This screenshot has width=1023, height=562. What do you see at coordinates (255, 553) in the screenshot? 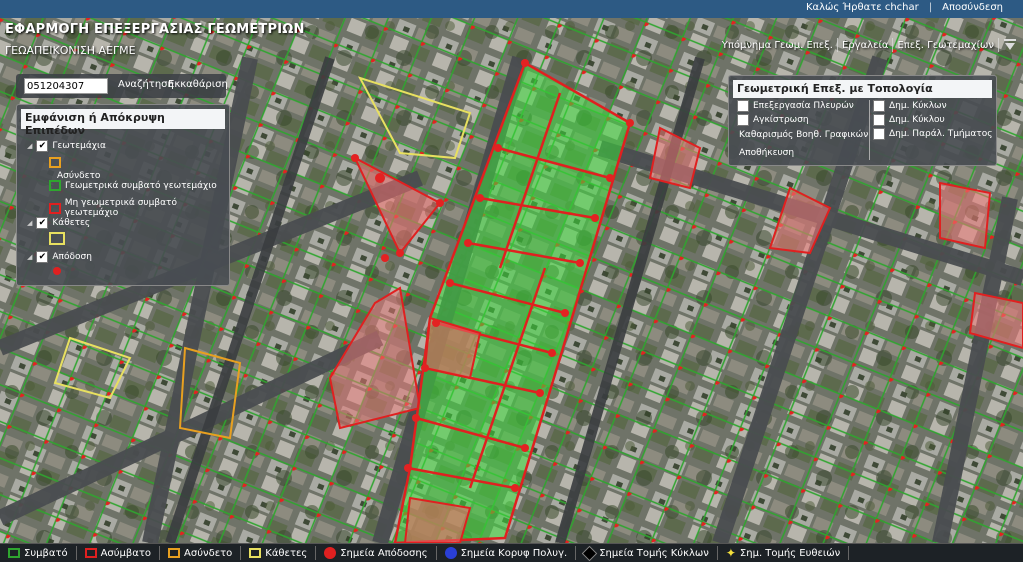
I see `yellow-box-icon` at bounding box center [255, 553].